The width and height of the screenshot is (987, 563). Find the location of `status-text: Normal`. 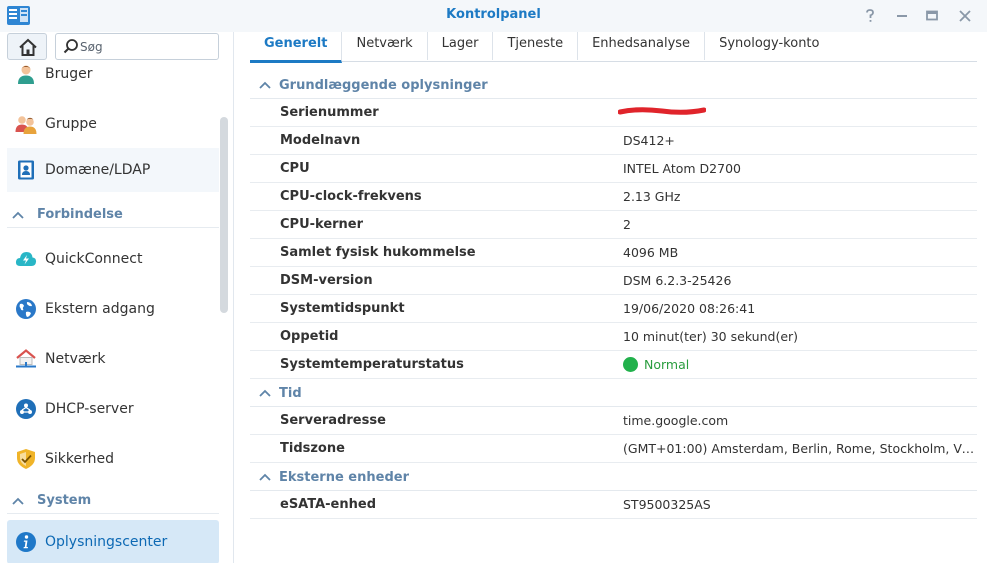

status-text: Normal is located at coordinates (667, 364).